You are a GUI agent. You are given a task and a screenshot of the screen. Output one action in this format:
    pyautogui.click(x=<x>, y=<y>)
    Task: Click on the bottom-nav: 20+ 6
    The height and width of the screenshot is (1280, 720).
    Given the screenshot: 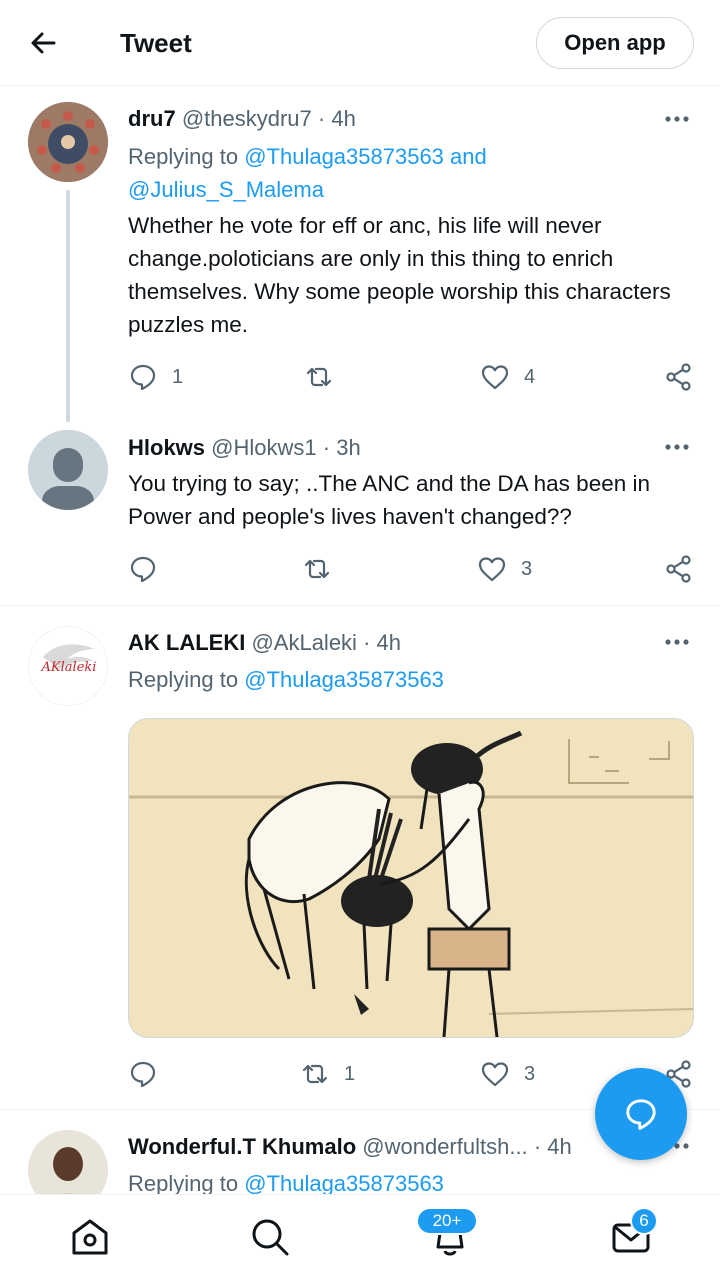 What is the action you would take?
    pyautogui.click(x=360, y=1237)
    